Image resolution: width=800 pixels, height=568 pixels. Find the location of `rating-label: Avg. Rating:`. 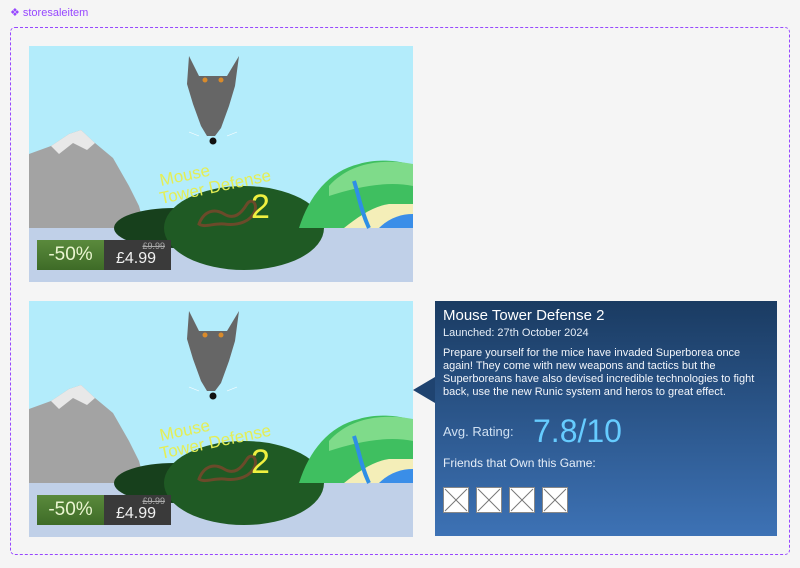

rating-label: Avg. Rating: is located at coordinates (478, 431).